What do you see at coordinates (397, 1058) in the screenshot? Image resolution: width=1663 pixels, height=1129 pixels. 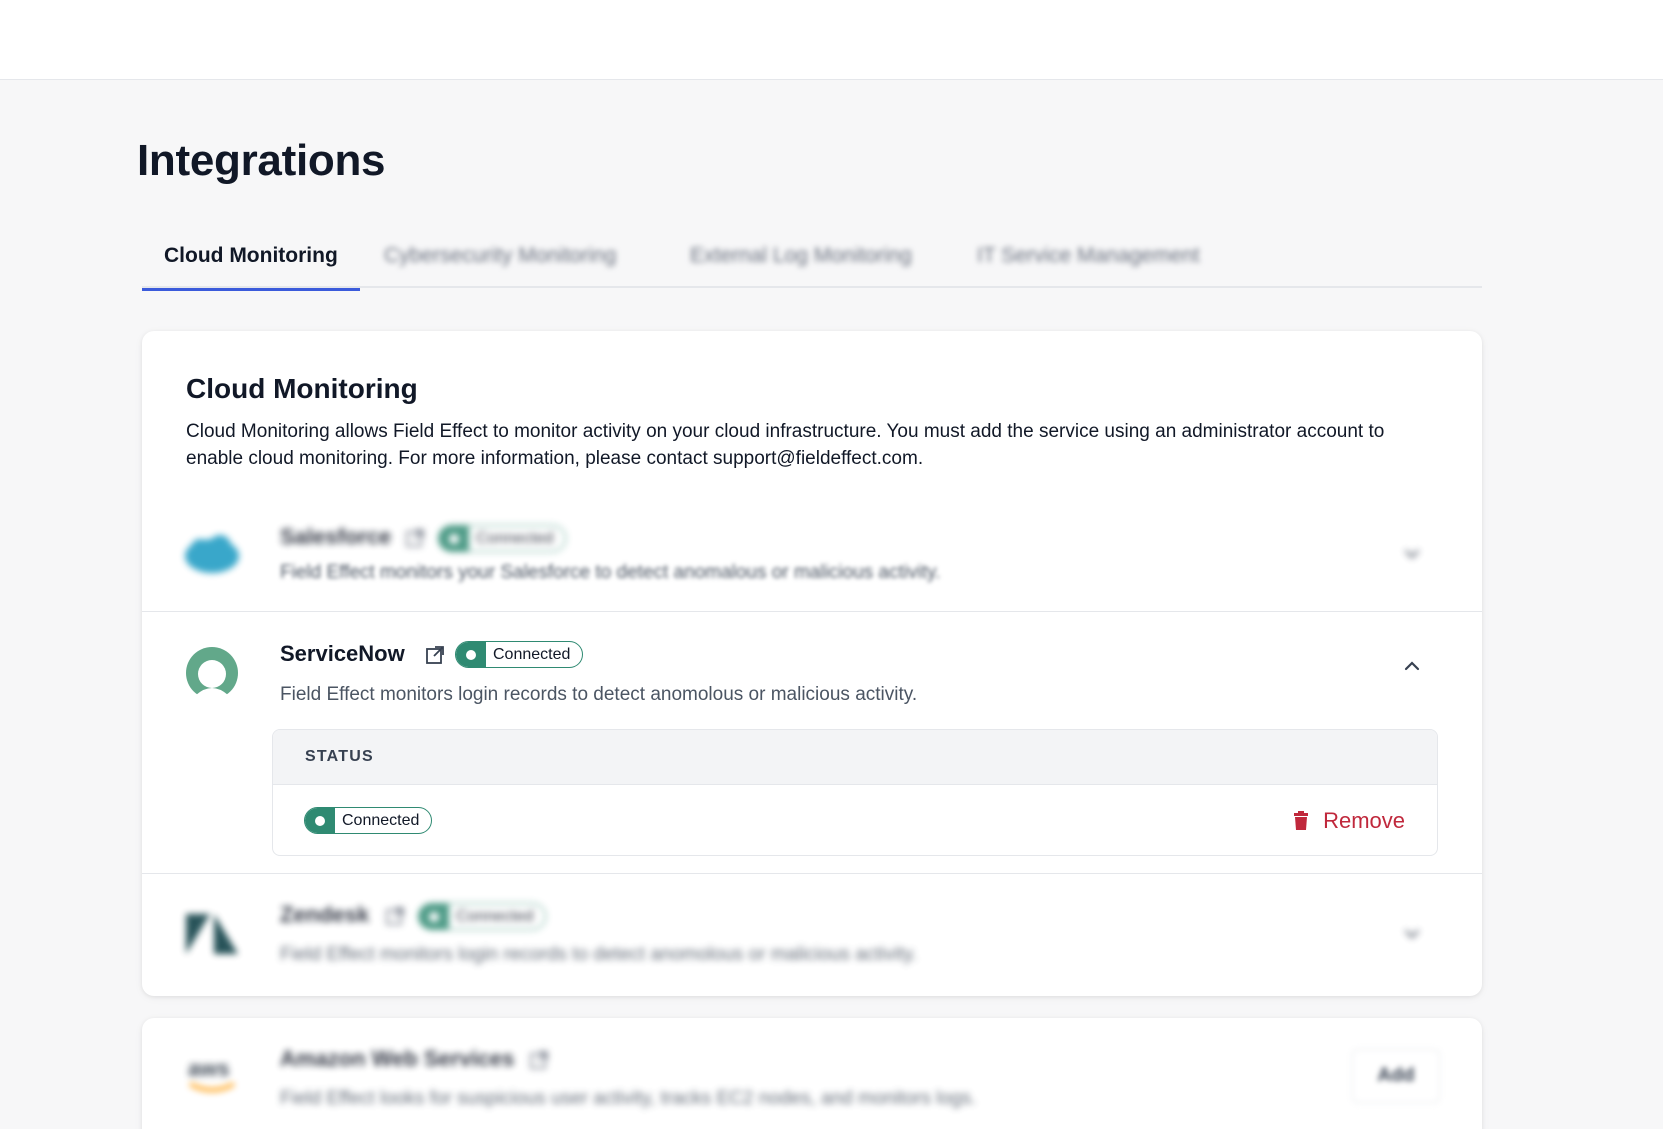 I see `integration-name: Amazon Web Services` at bounding box center [397, 1058].